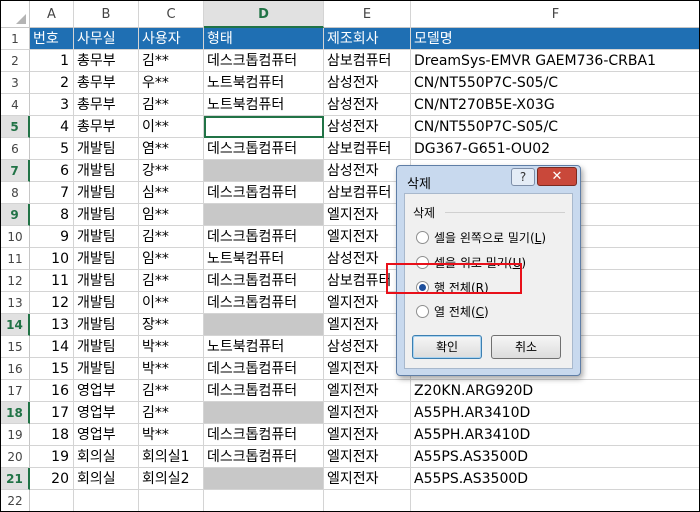  What do you see at coordinates (15, 105) in the screenshot?
I see `row-header: 4` at bounding box center [15, 105].